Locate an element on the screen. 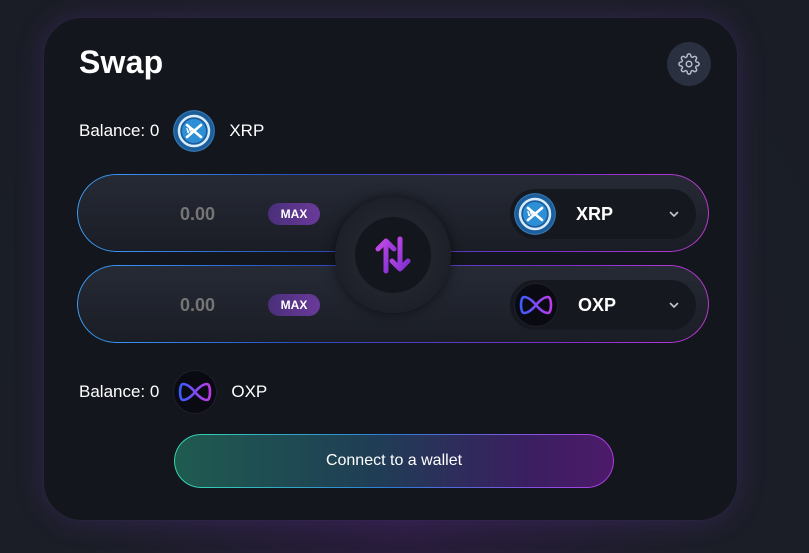 Image resolution: width=809 pixels, height=553 pixels. balance-token: XRP is located at coordinates (247, 130).